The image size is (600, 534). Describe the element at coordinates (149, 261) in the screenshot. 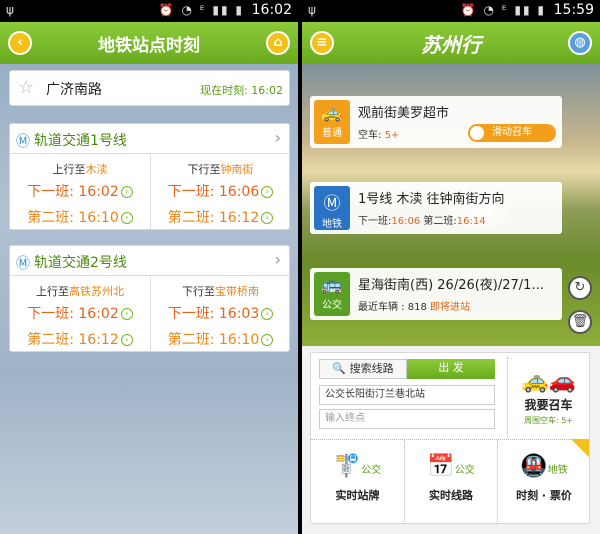

I see `line-header: Ⓜ 轨道交通2号线 ›` at that location.